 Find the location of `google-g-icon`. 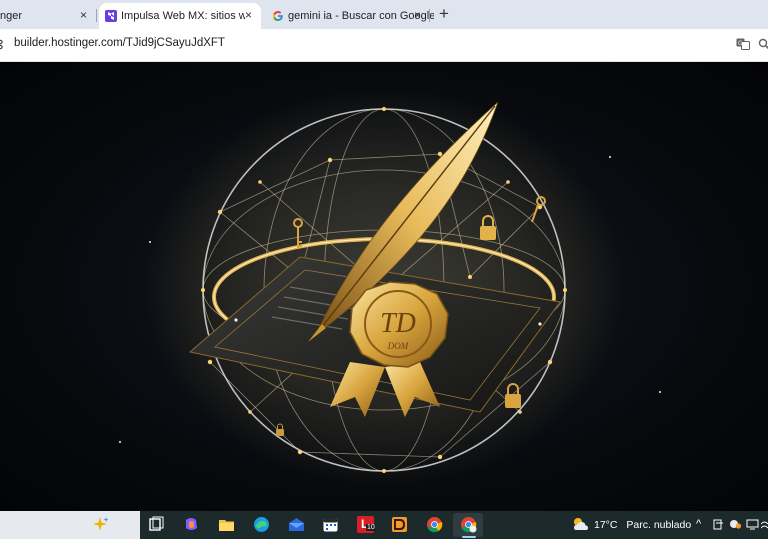

google-g-icon is located at coordinates (277, 16).